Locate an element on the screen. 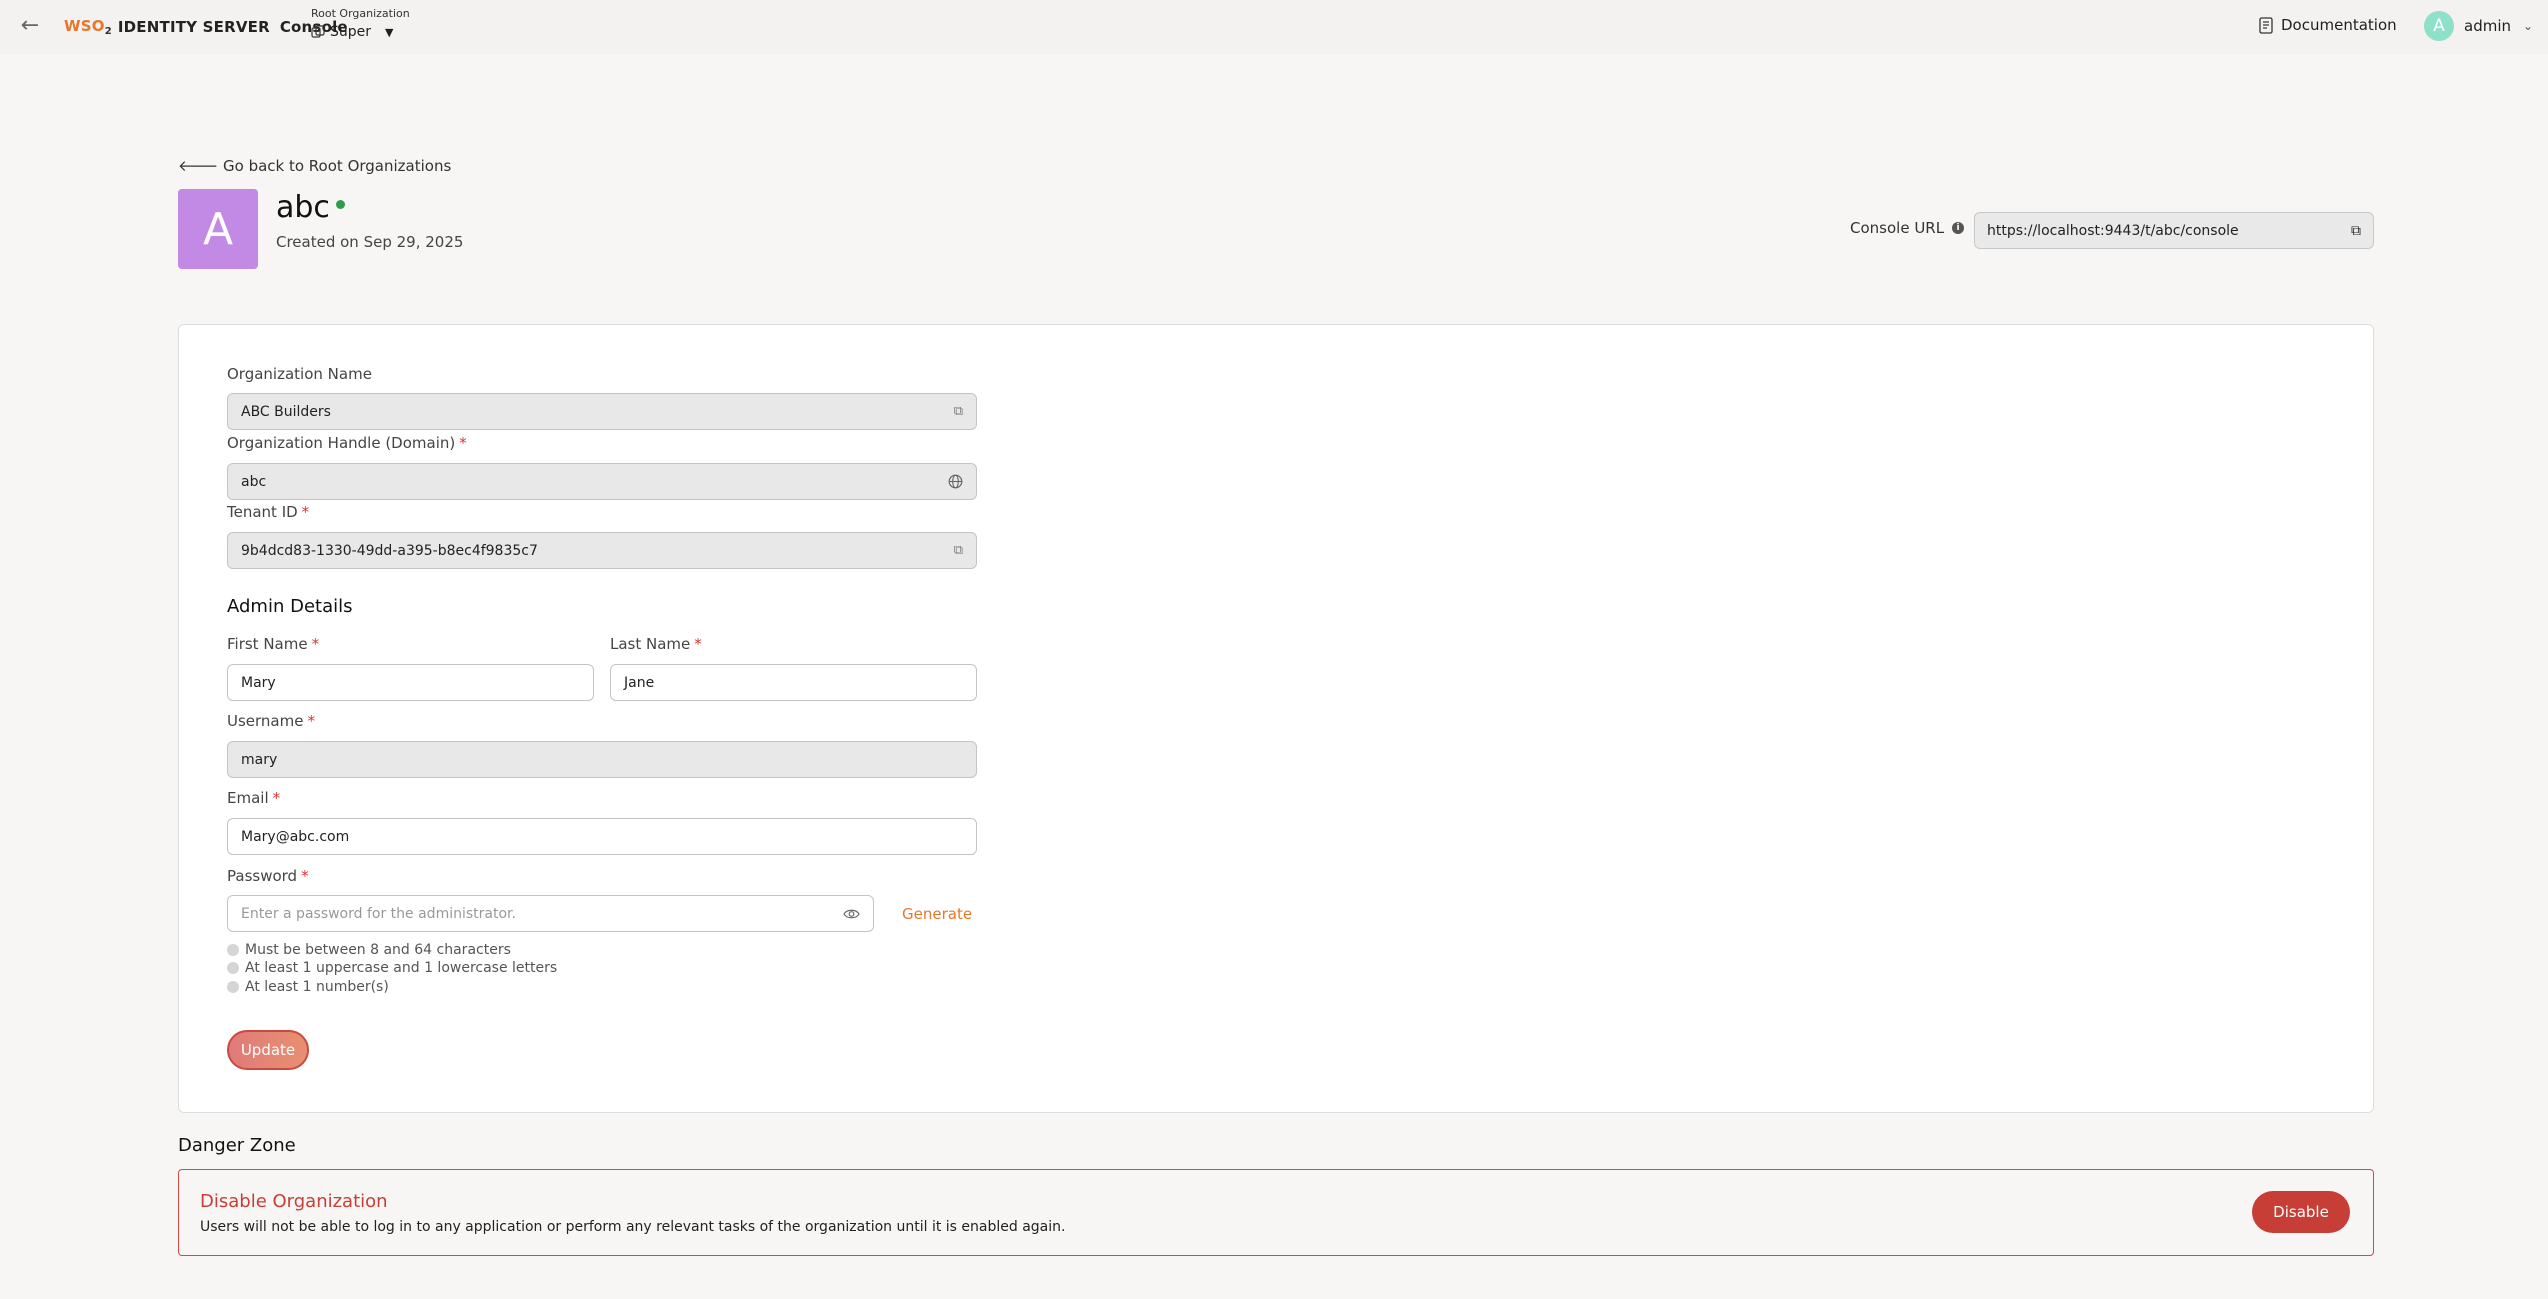 Image resolution: width=2548 pixels, height=1299 pixels. org-name-label: Organization Name is located at coordinates (299, 374).